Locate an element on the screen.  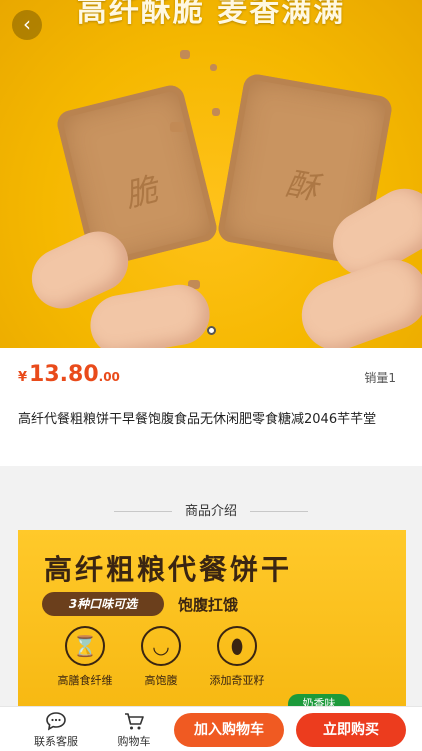
hourglass-icon: ⌛ is located at coordinates (85, 646).